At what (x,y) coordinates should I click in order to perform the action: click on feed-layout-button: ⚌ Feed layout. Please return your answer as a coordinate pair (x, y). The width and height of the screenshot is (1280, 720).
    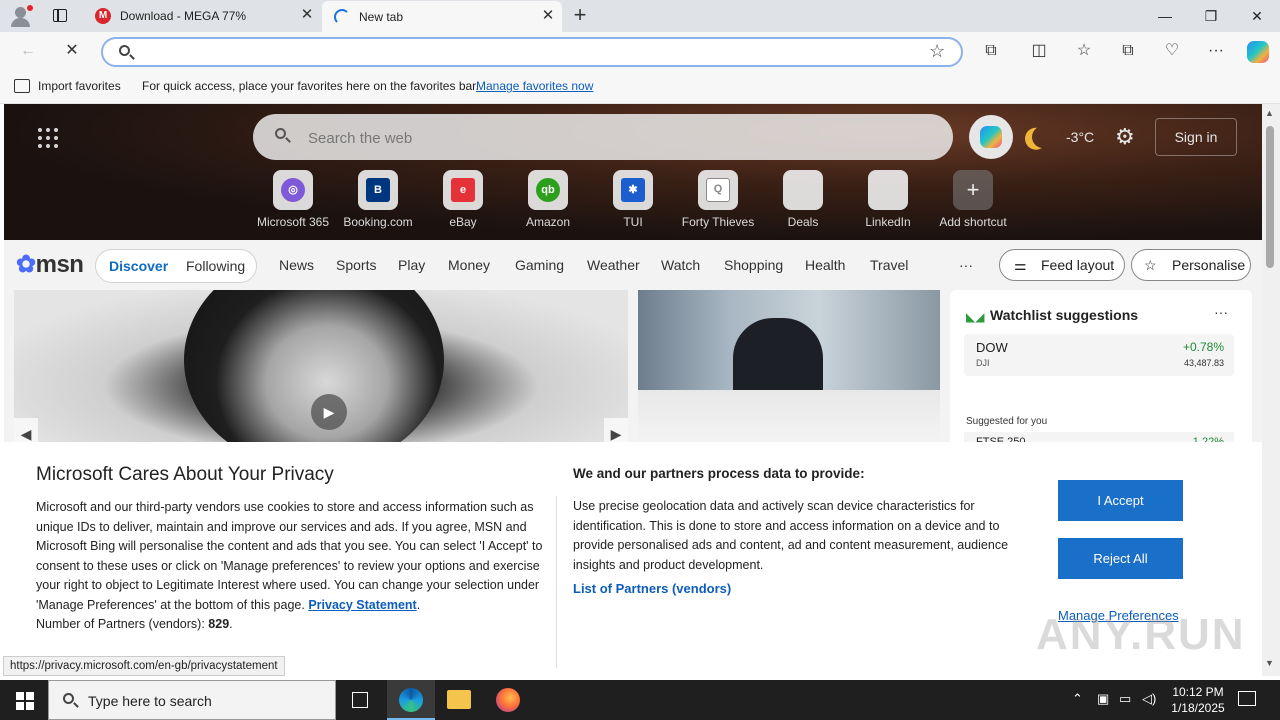
    Looking at the image, I should click on (1062, 265).